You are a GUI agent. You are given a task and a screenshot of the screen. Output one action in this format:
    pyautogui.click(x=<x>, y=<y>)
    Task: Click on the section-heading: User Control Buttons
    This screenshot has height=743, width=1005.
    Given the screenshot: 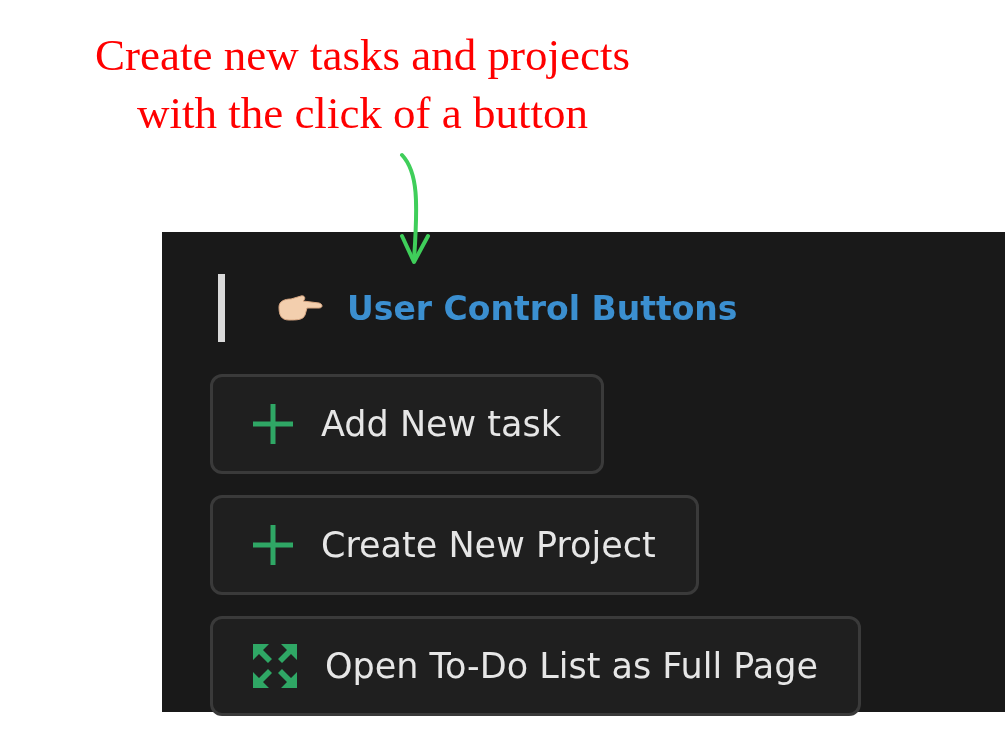 What is the action you would take?
    pyautogui.click(x=542, y=308)
    